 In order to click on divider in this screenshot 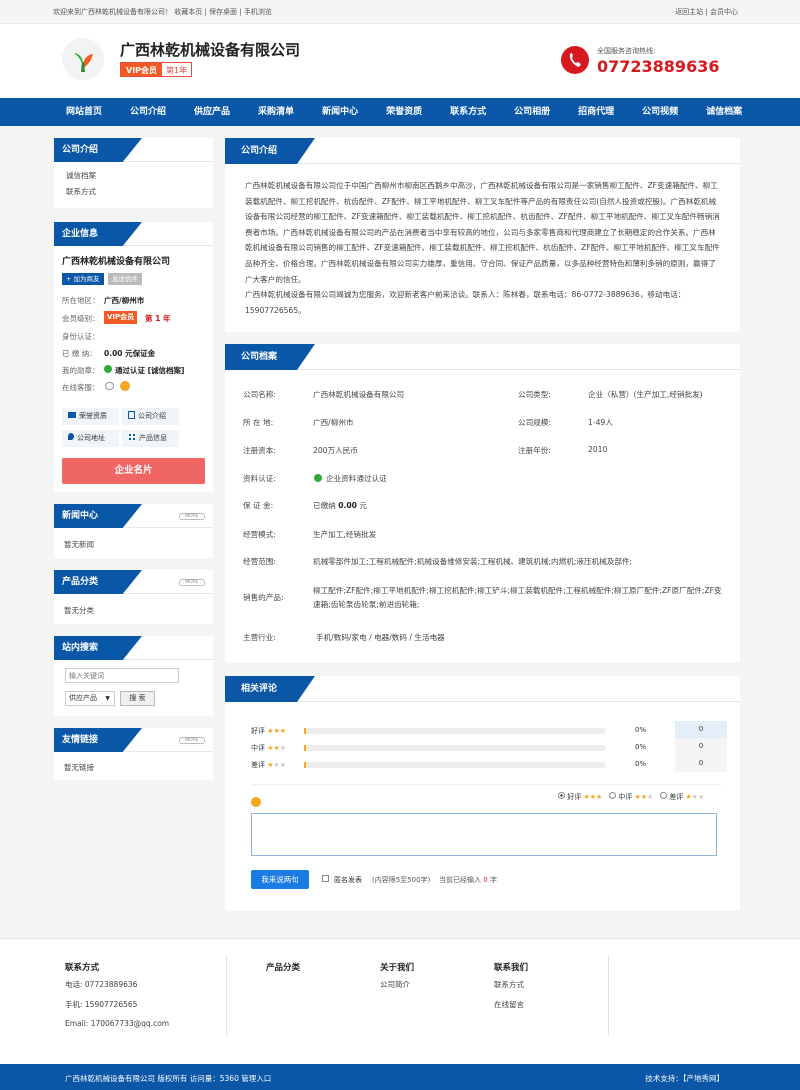, I will do `click(486, 784)`.